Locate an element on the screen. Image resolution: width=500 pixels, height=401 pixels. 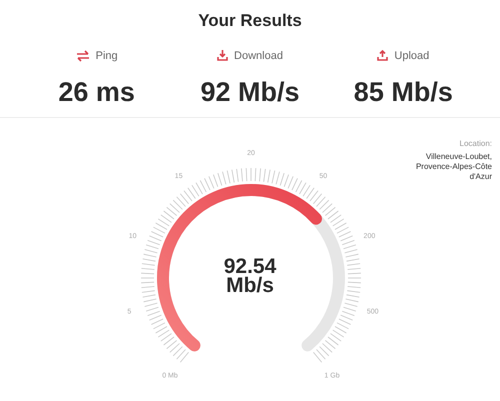
speed-reading: 92.54 is located at coordinates (250, 266).